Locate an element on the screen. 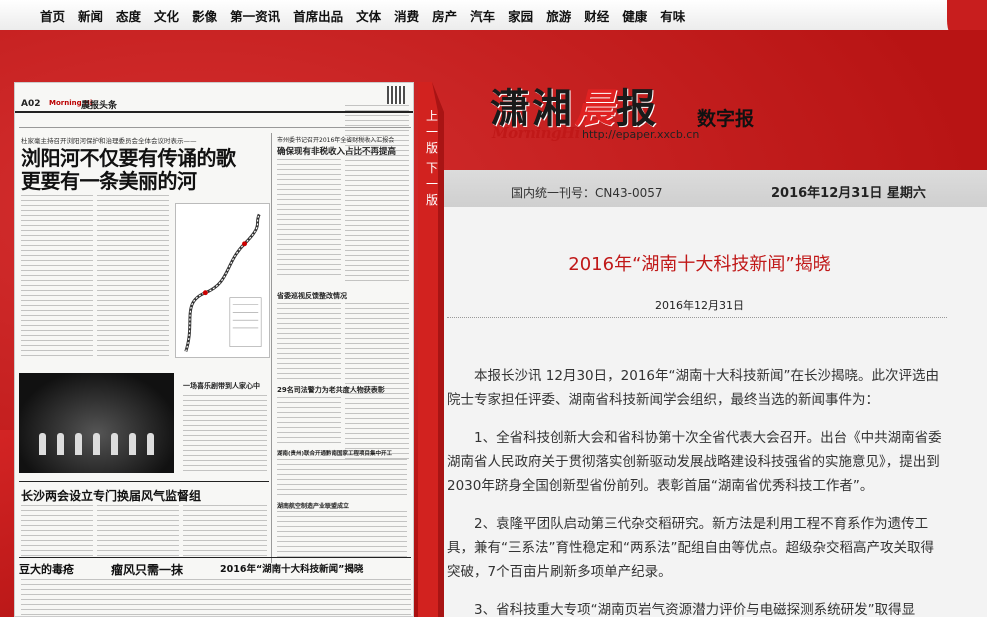  nav-item-sports: 文体 is located at coordinates (368, 15).